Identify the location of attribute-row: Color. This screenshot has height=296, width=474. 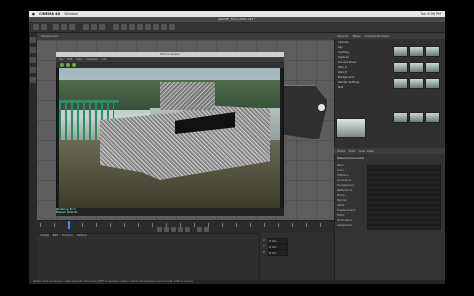
(389, 172).